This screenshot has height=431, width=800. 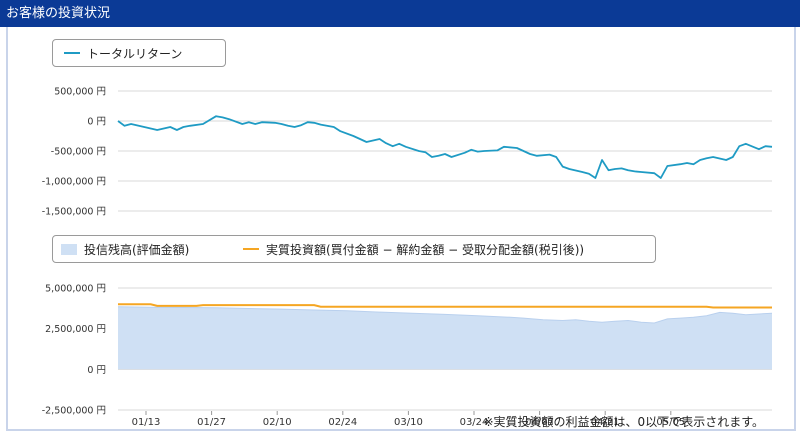 What do you see at coordinates (400, 13) in the screenshot?
I see `section-title: お客様の投資状況` at bounding box center [400, 13].